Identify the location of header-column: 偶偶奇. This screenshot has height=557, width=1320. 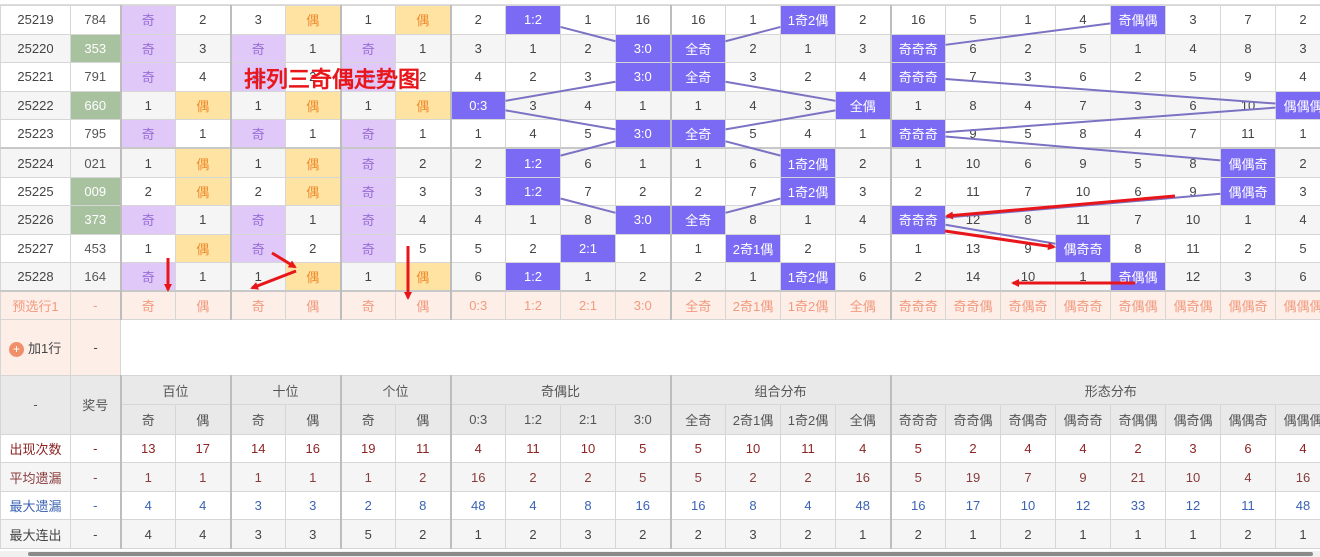
(1248, 419).